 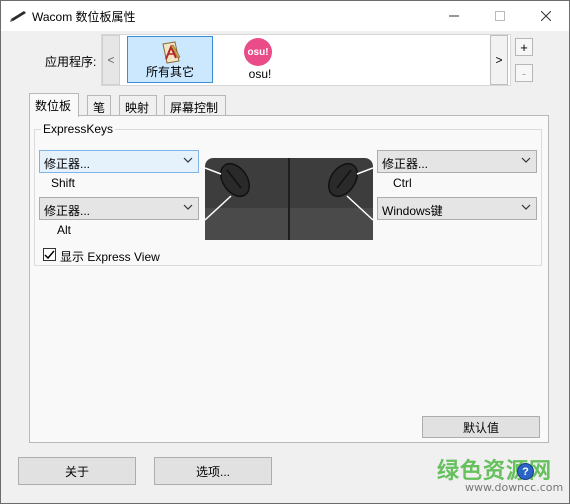 I want to click on wacom-pen-icon, so click(x=18, y=16).